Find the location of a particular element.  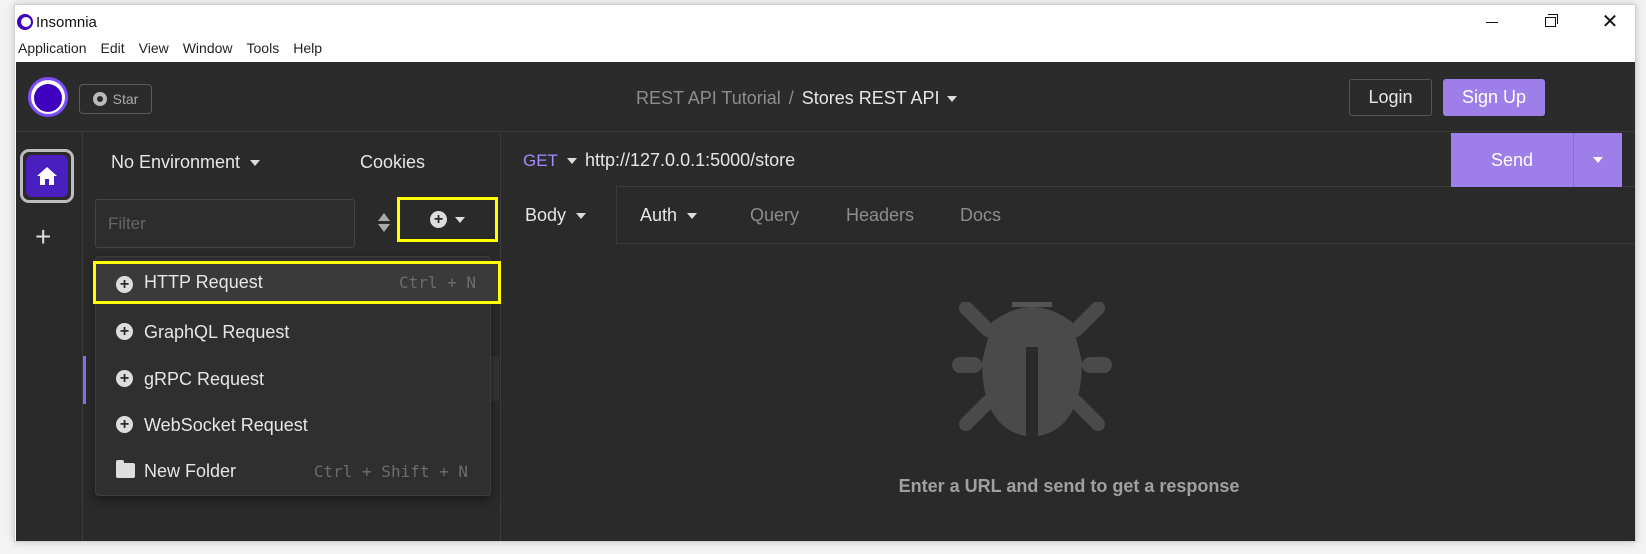

menu-item-label: GraphQL Request is located at coordinates (217, 331).